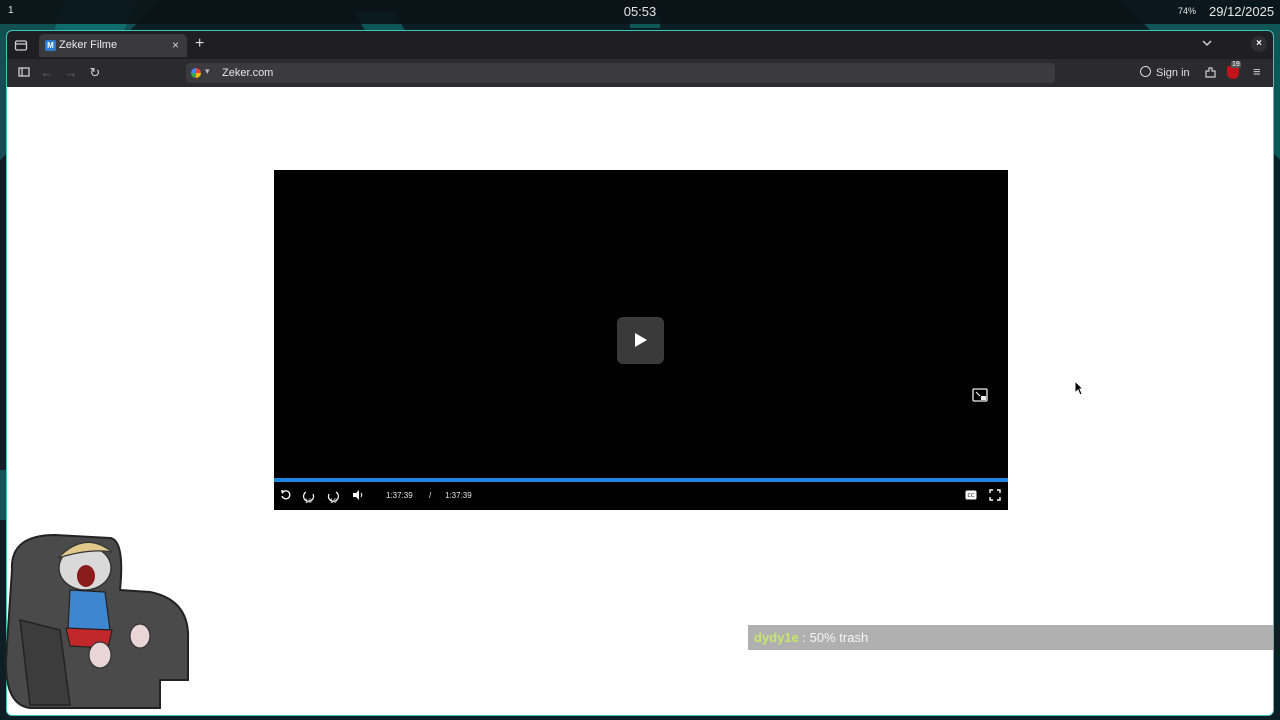 The width and height of the screenshot is (1280, 720). Describe the element at coordinates (640, 45) in the screenshot. I see `tab-bar: M Zeker Filme × + ×` at that location.